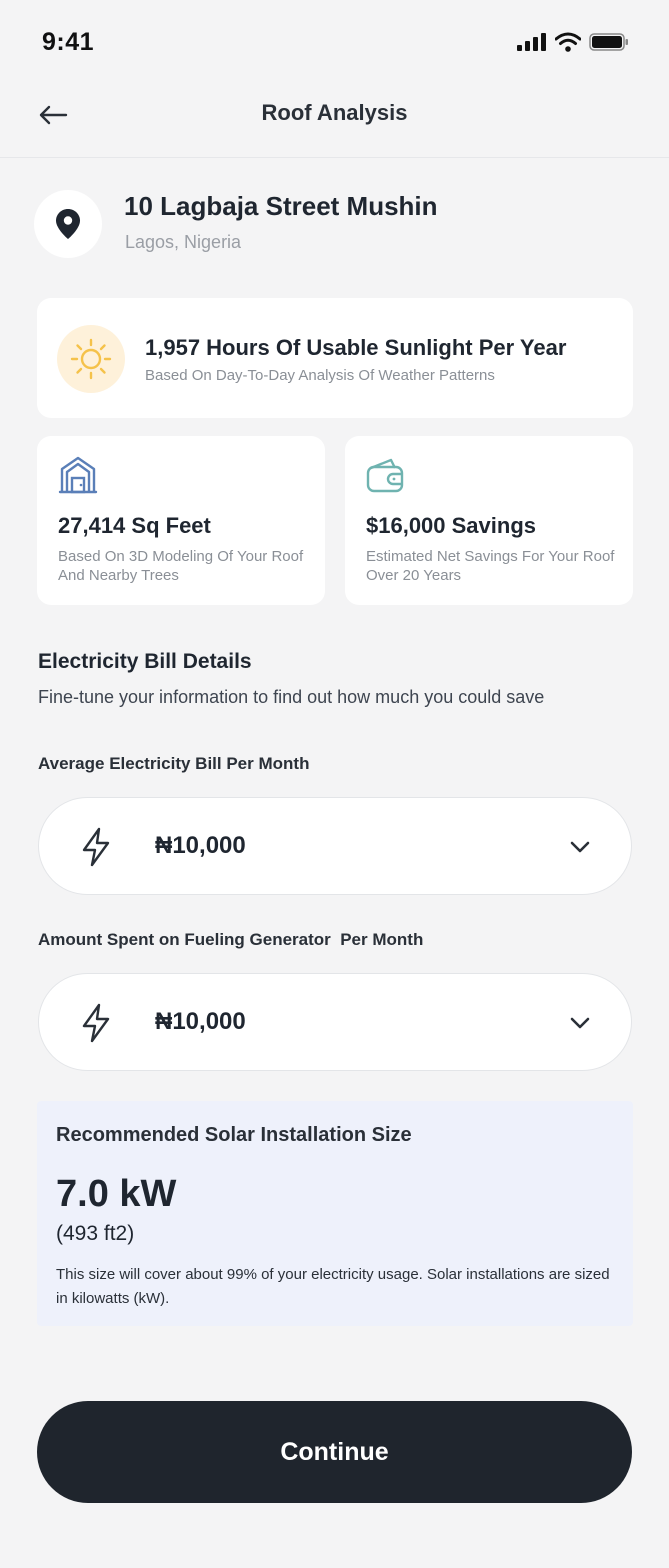  What do you see at coordinates (200, 1021) in the screenshot?
I see `generator-fuel-value: ₦10,000` at bounding box center [200, 1021].